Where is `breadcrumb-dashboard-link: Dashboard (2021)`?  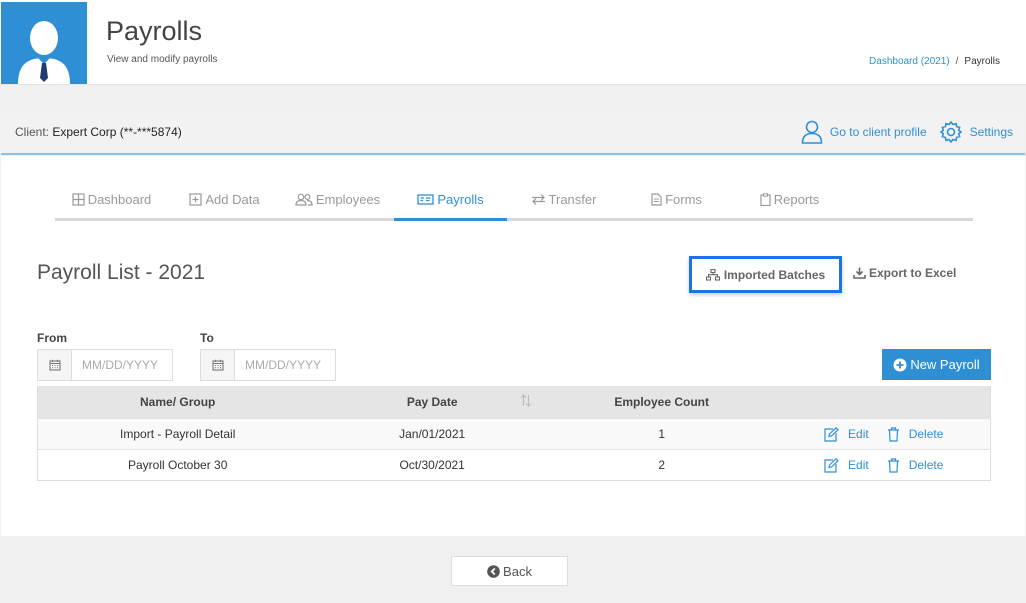
breadcrumb-dashboard-link: Dashboard (2021) is located at coordinates (909, 61).